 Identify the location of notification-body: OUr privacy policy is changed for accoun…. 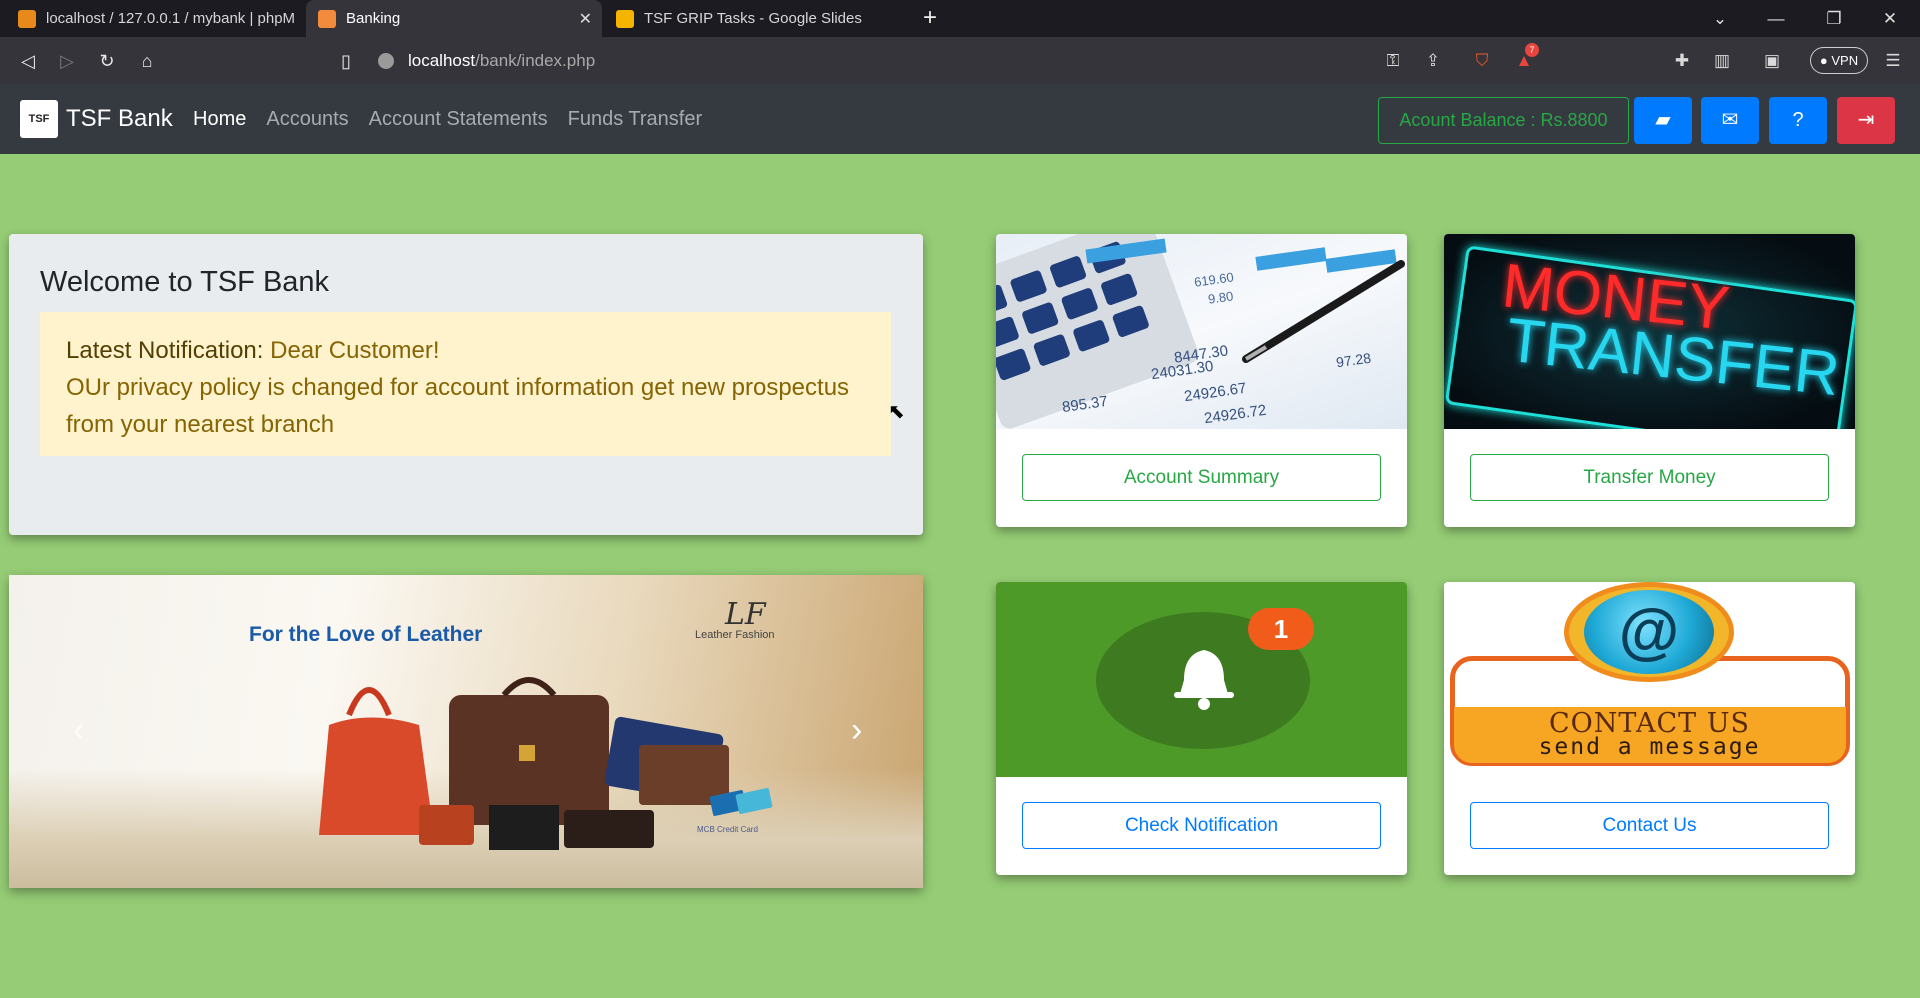
(458, 406).